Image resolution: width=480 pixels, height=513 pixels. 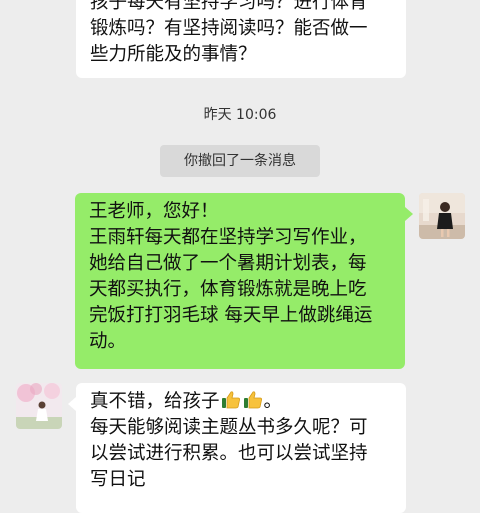 What do you see at coordinates (240, 161) in the screenshot?
I see `recalled-message-notice: 你撤回了一条消息` at bounding box center [240, 161].